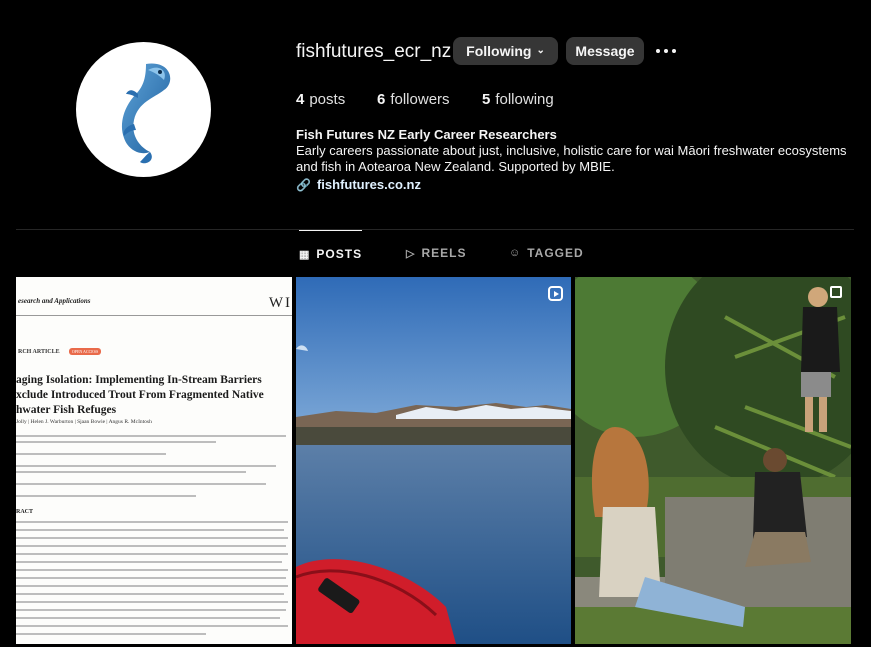 The height and width of the screenshot is (647, 871). I want to click on posts-stat: 4 posts, so click(320, 99).